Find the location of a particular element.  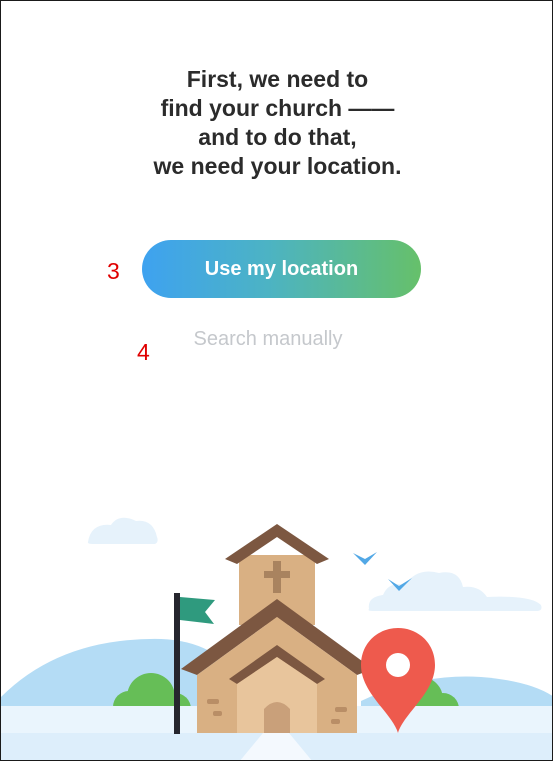

cloud-icon-left is located at coordinates (122, 530).